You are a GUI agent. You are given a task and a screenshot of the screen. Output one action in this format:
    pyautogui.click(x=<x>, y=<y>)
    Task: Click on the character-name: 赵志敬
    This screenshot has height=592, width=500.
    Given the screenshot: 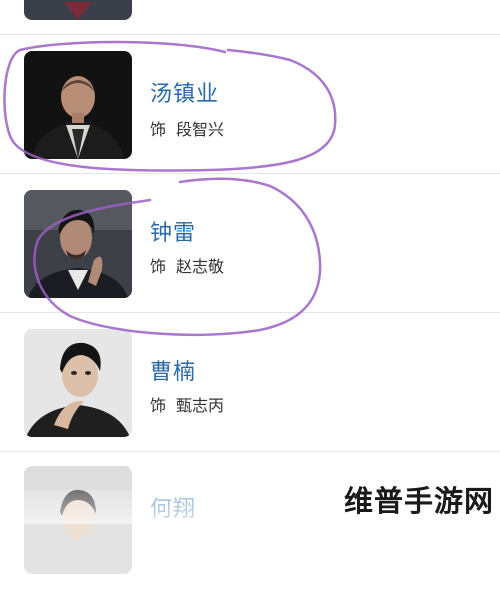 What is the action you would take?
    pyautogui.click(x=200, y=266)
    